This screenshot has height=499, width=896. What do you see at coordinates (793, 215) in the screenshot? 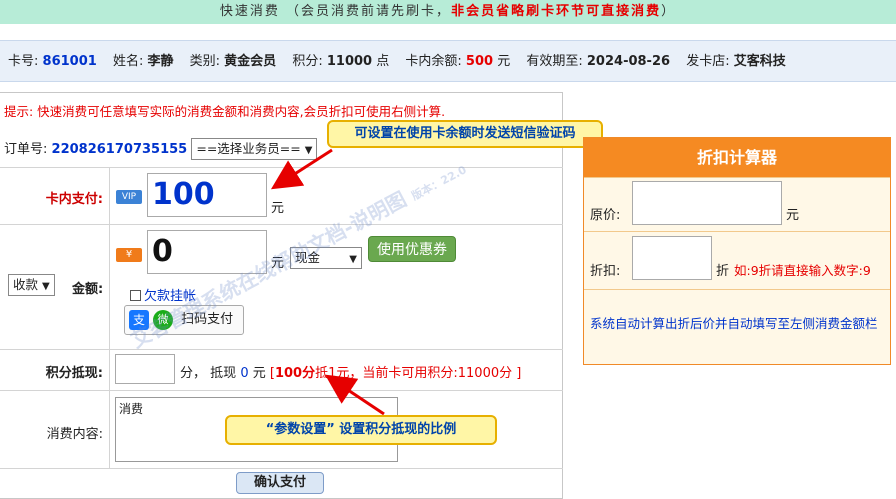
I see `original-price-unit: 元` at bounding box center [793, 215].